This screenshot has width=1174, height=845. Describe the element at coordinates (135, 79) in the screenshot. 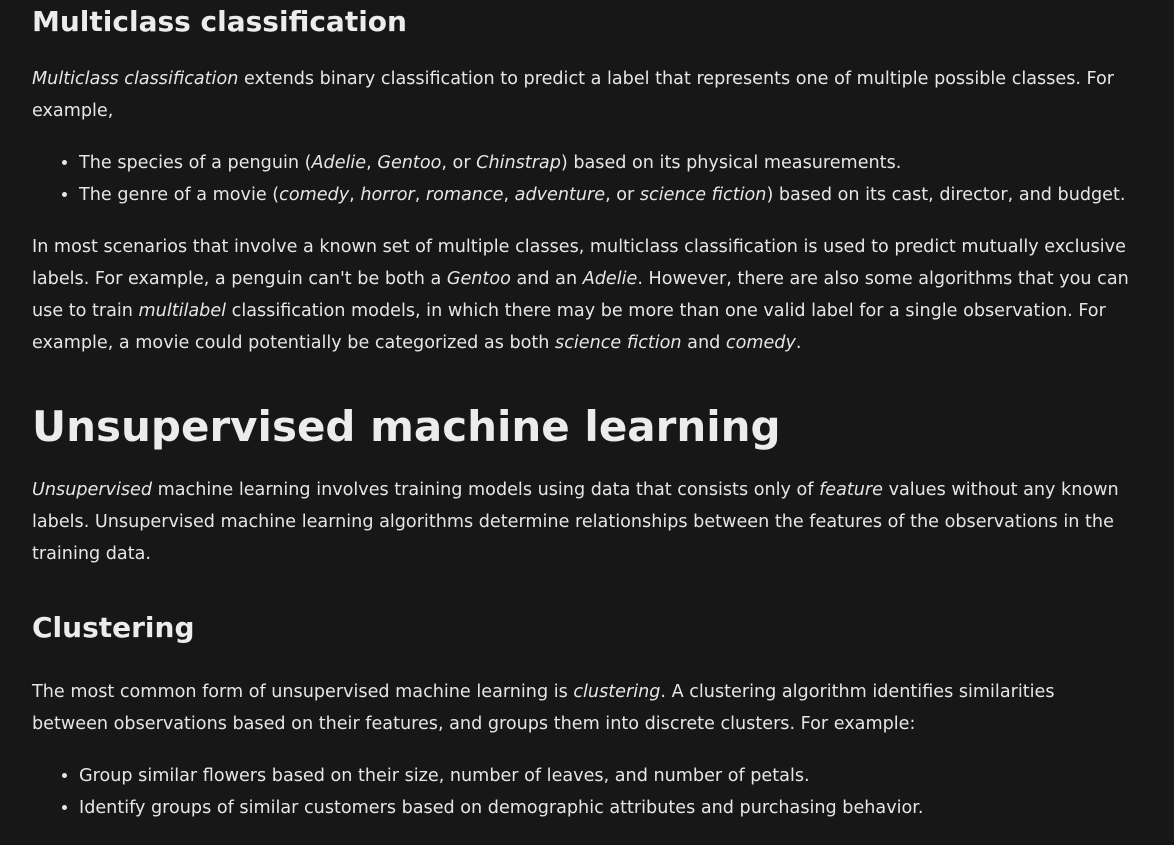

I see `term-multiclass-classification: Multiclass classification` at that location.